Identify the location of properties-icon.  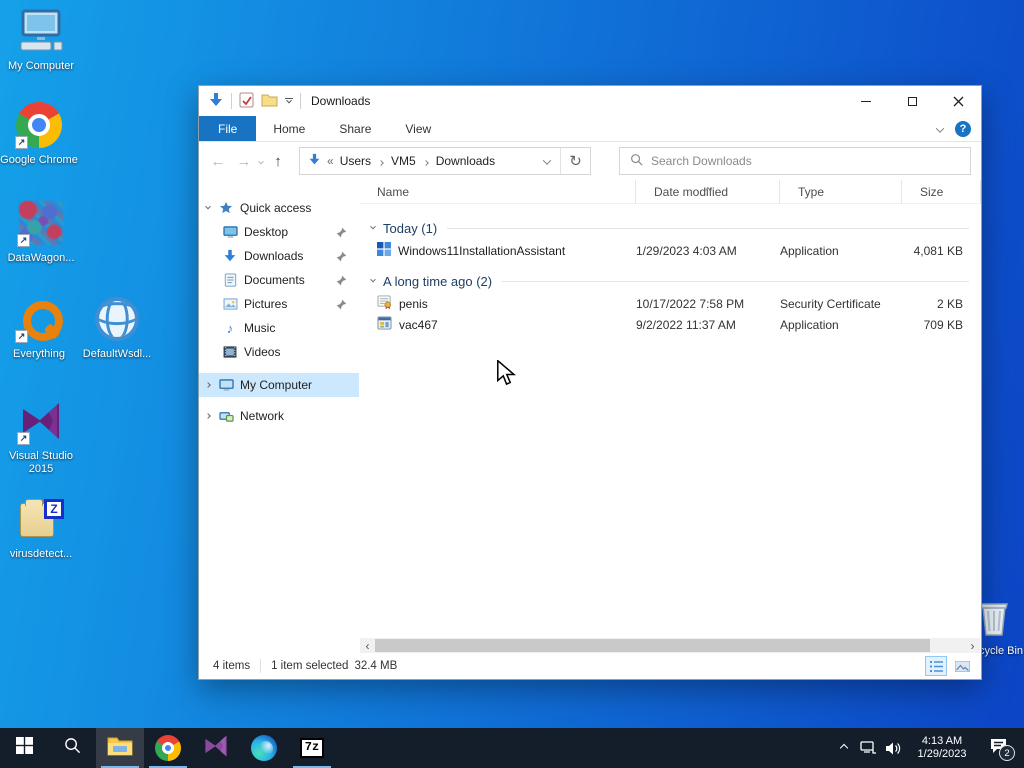
(246, 101).